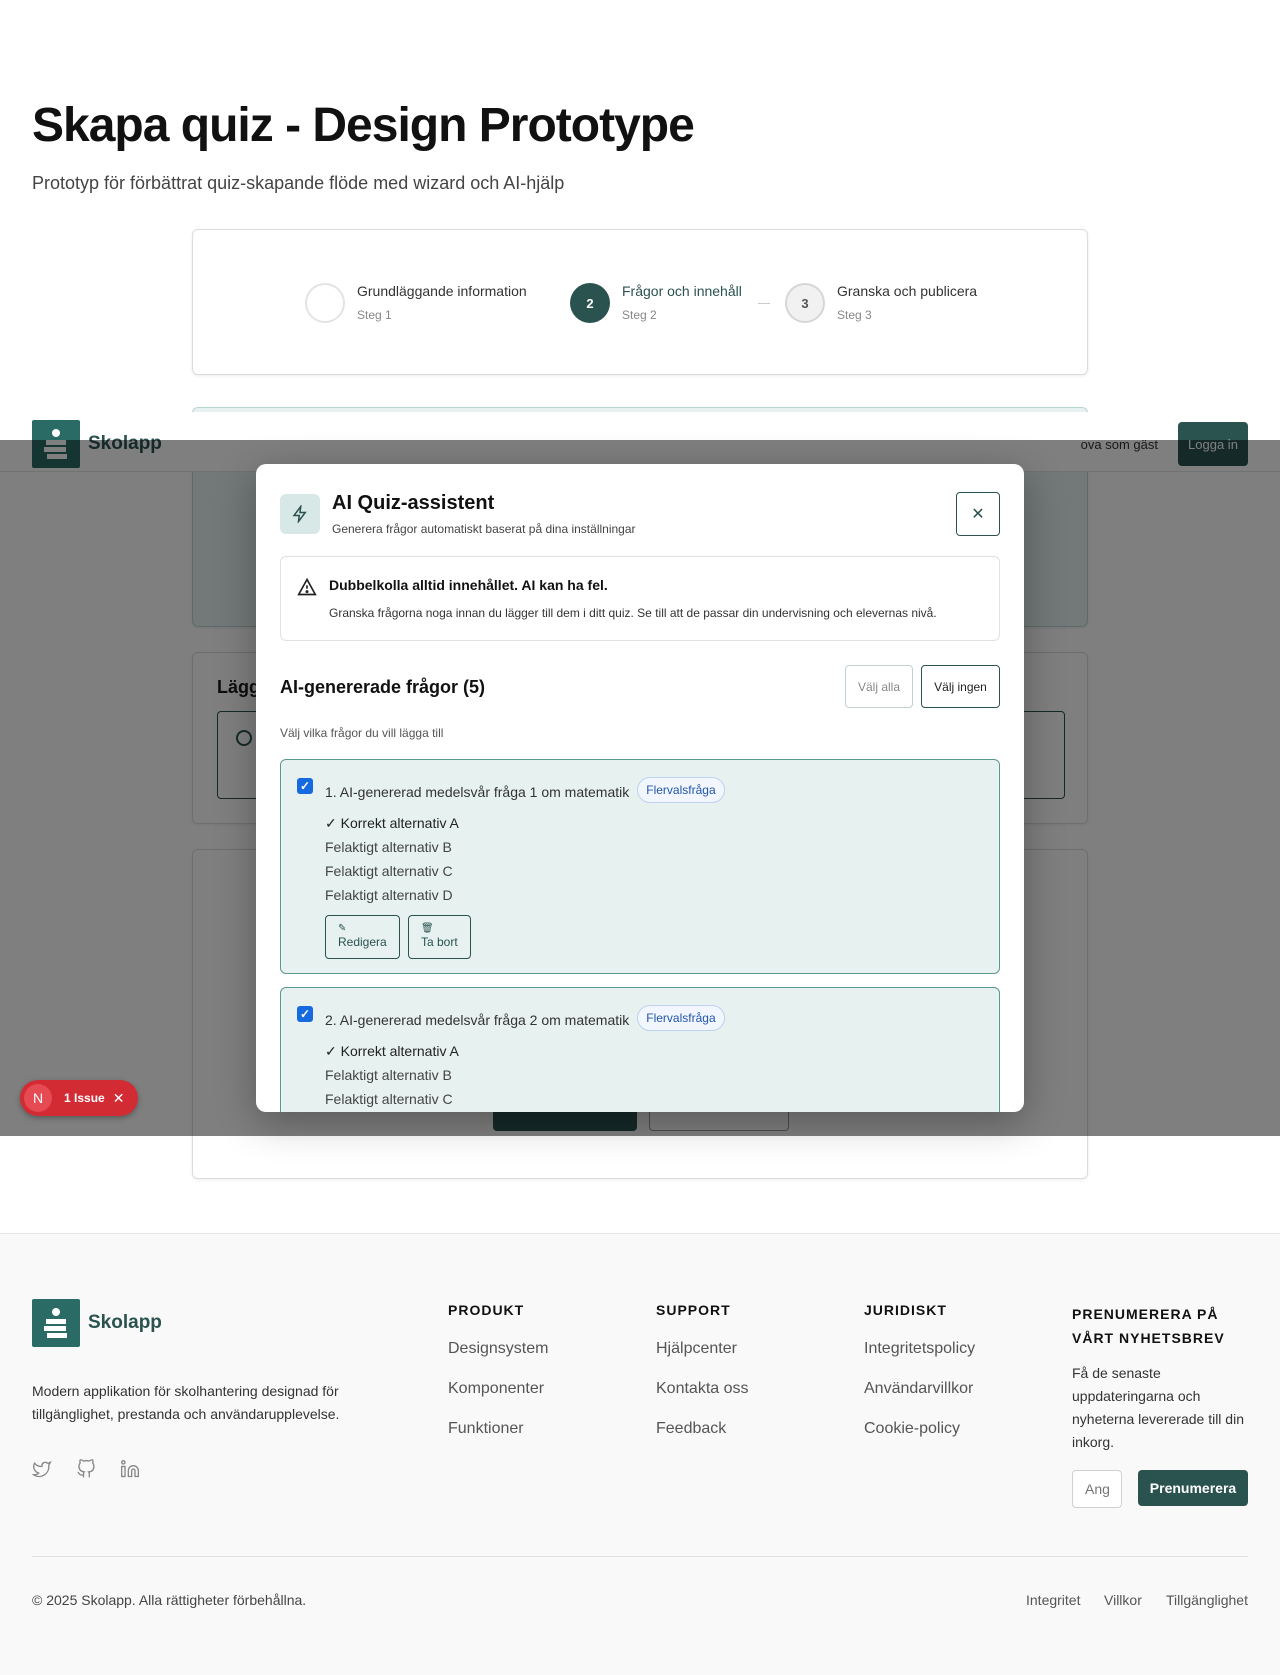  What do you see at coordinates (919, 1349) in the screenshot?
I see `footer-link: Integritetspolicy` at bounding box center [919, 1349].